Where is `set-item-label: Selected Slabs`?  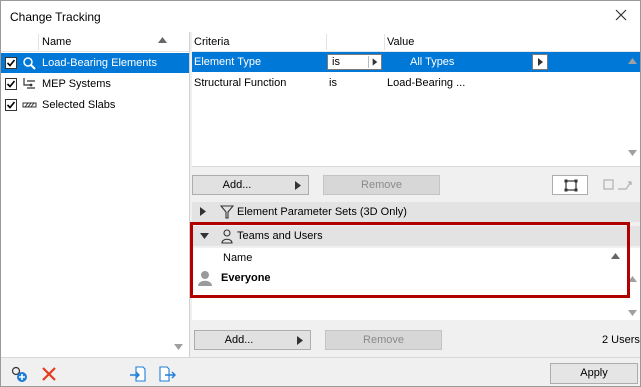
set-item-label: Selected Slabs is located at coordinates (79, 105).